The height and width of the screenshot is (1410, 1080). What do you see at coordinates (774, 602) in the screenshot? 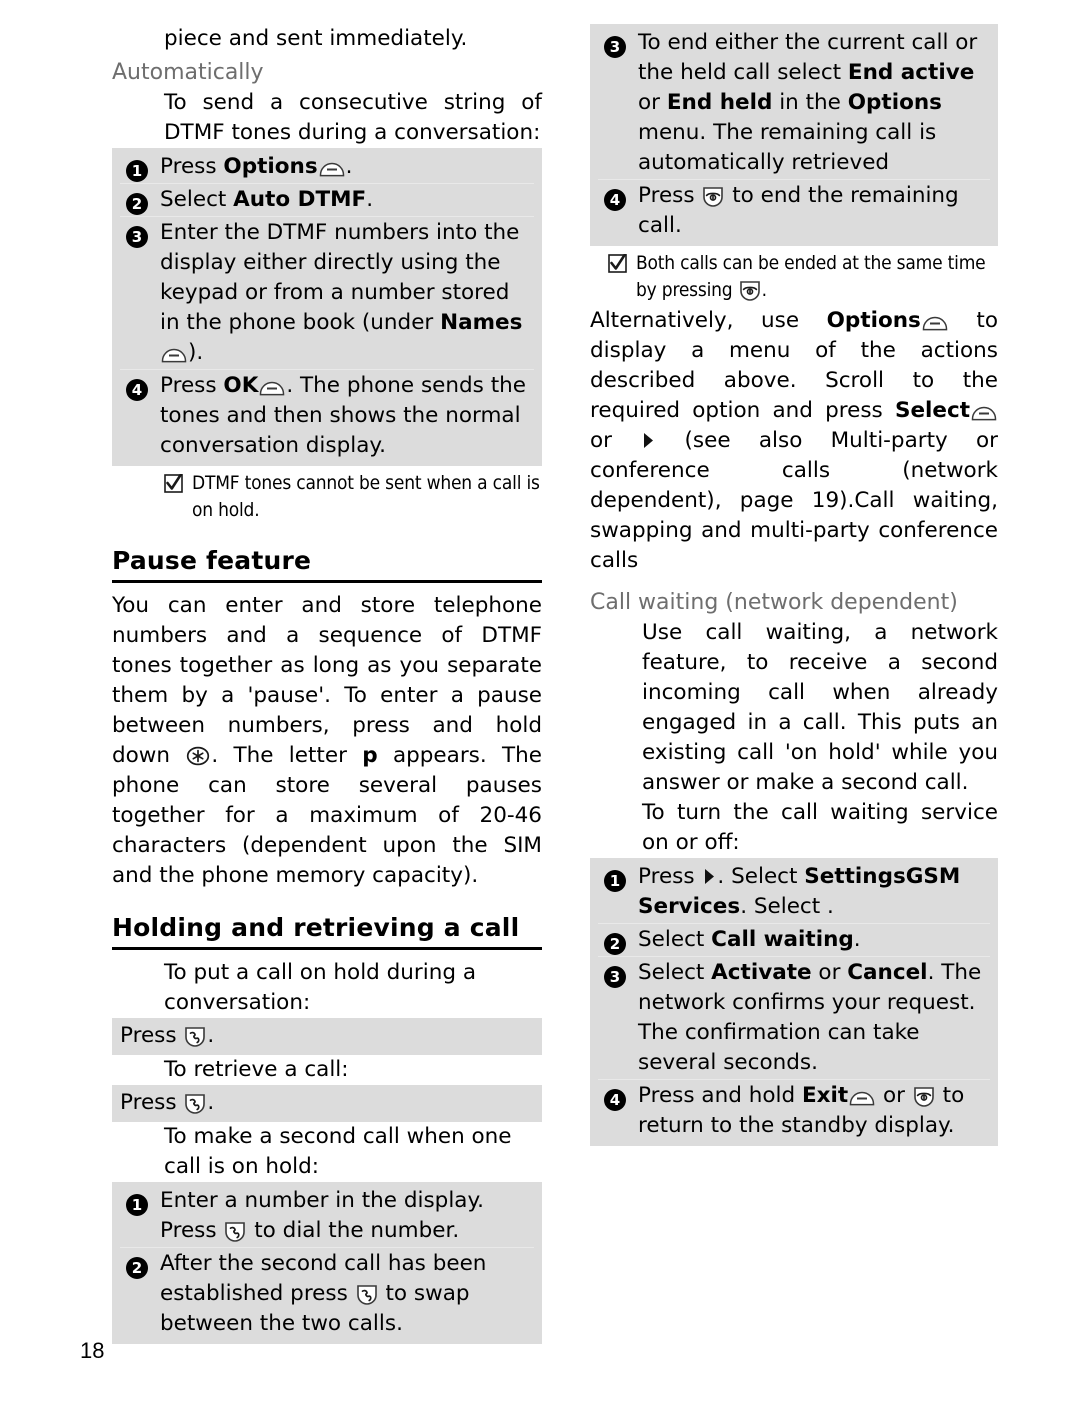
I see `subheading-call-waiting: Call waiting (network dependent)` at bounding box center [774, 602].